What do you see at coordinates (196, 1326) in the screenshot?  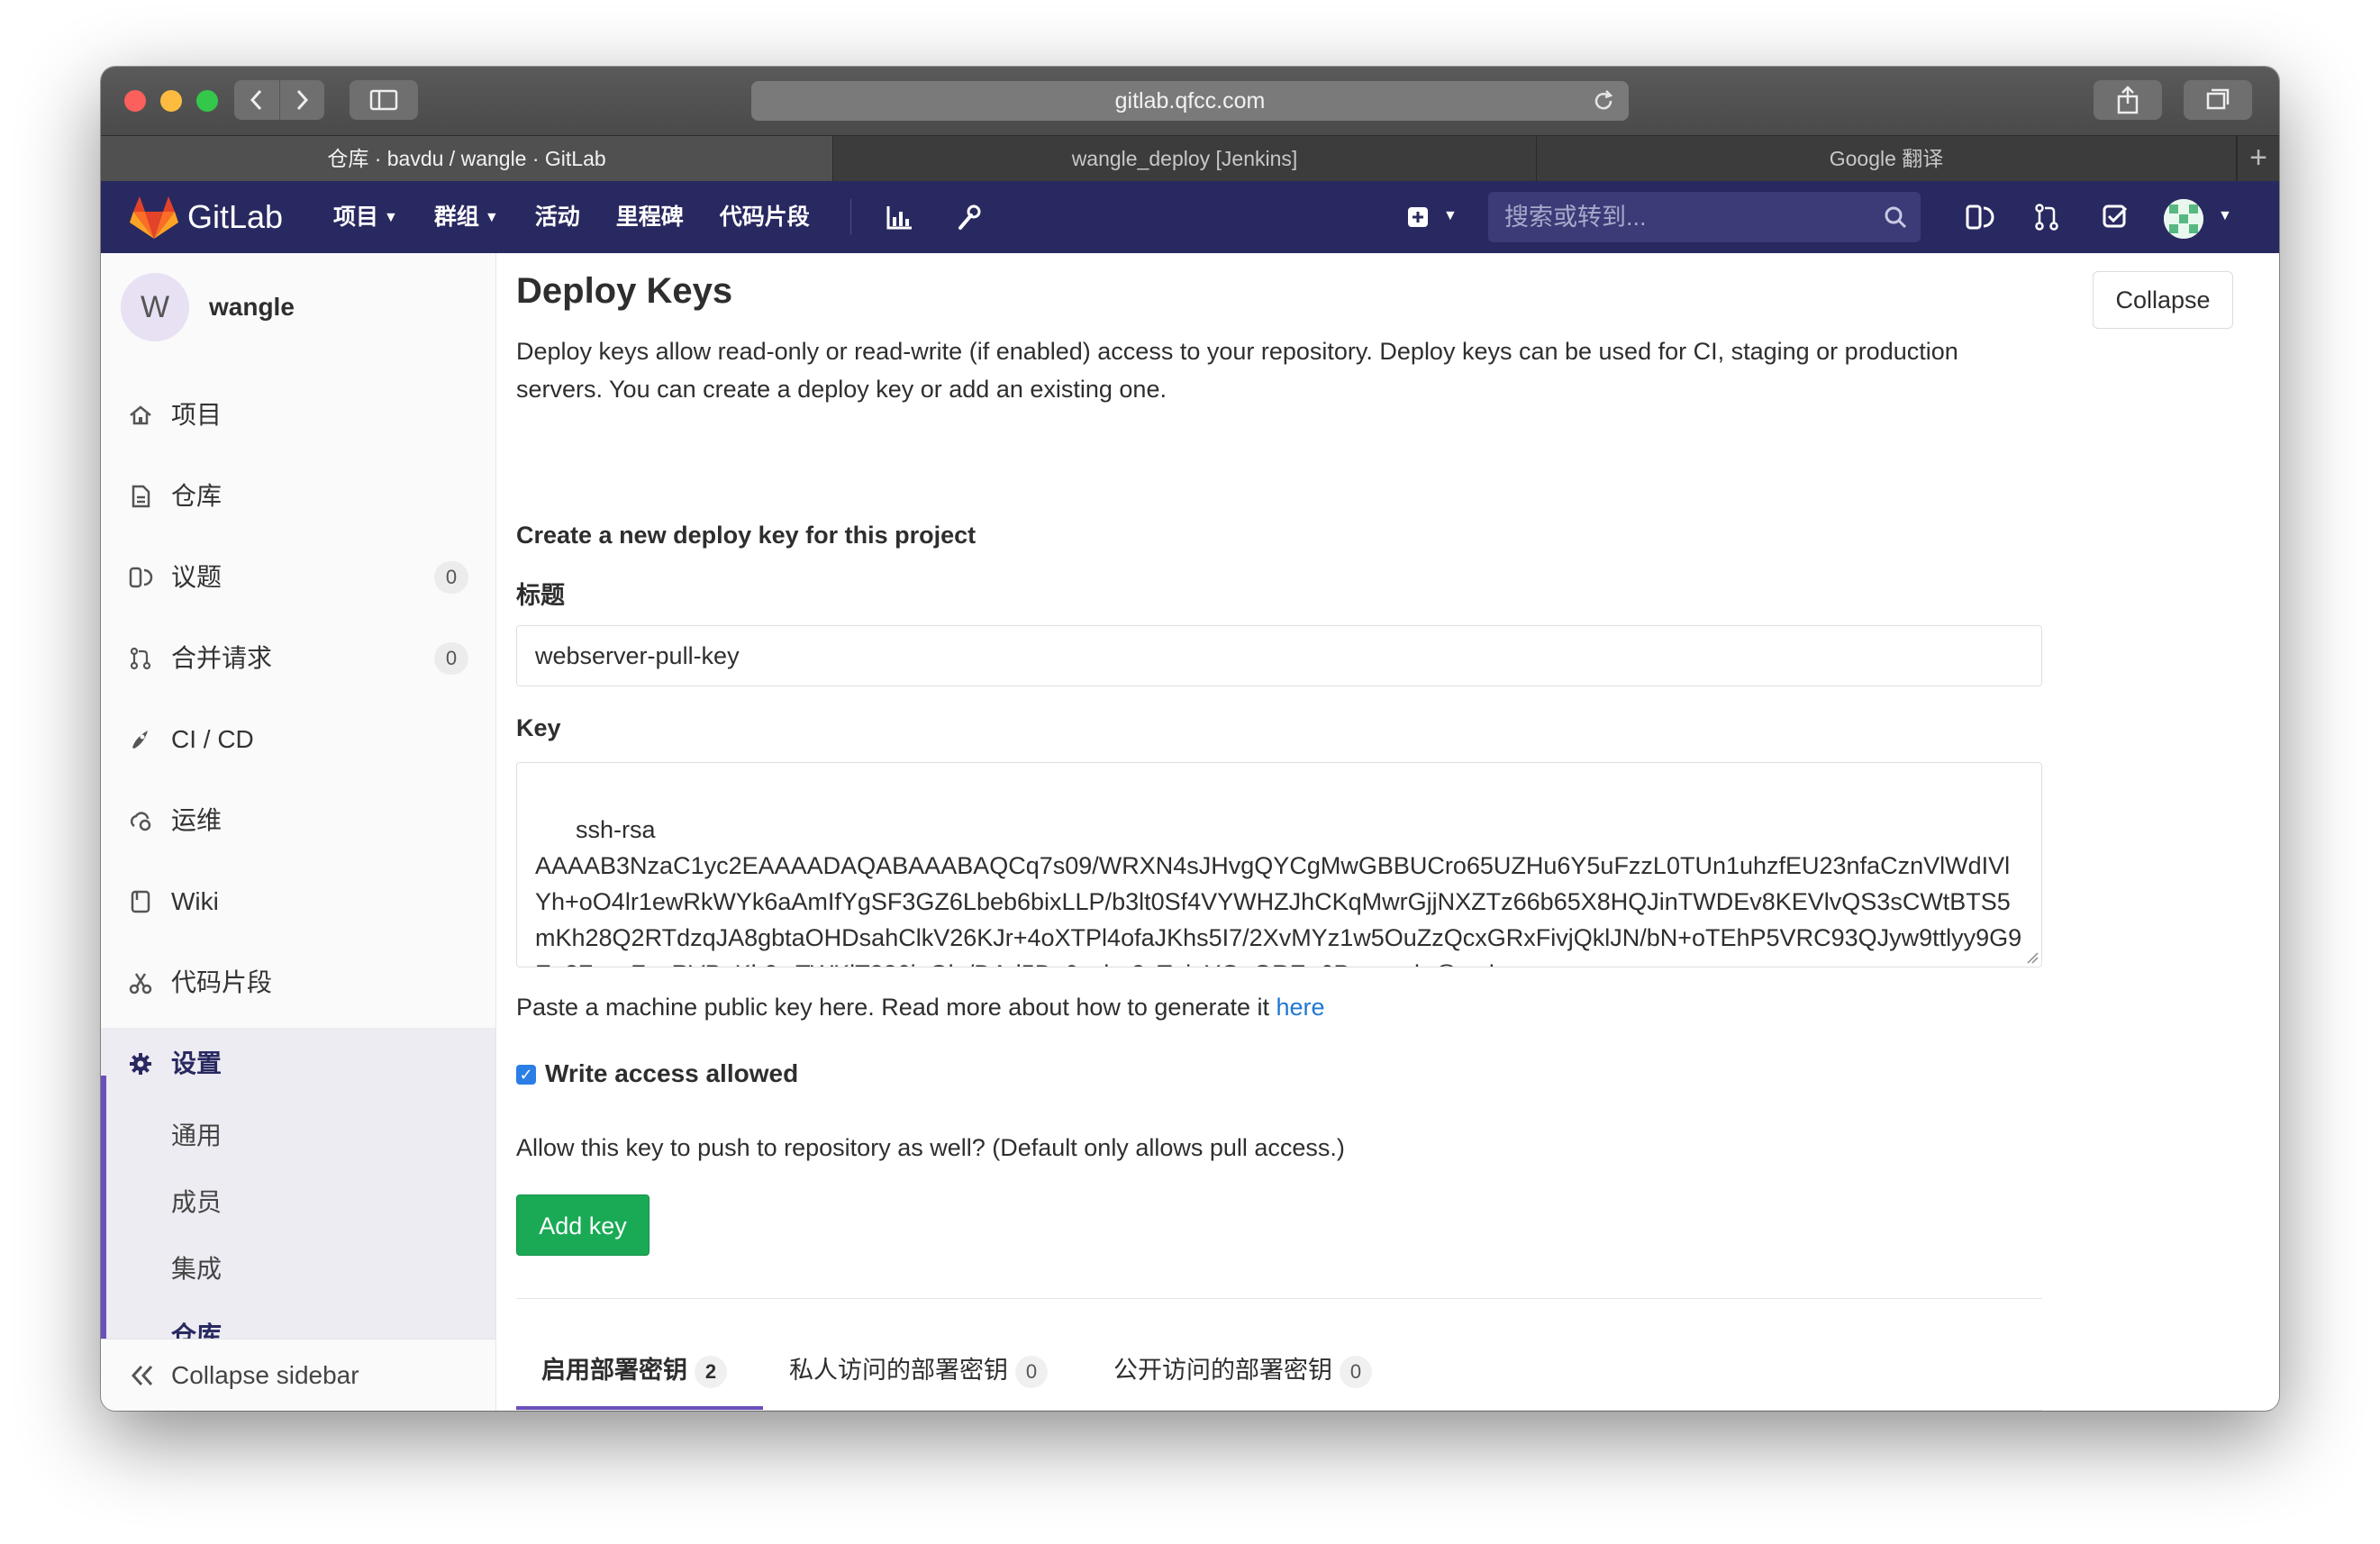 I see `sidebar-subitem-repository: 仓库` at bounding box center [196, 1326].